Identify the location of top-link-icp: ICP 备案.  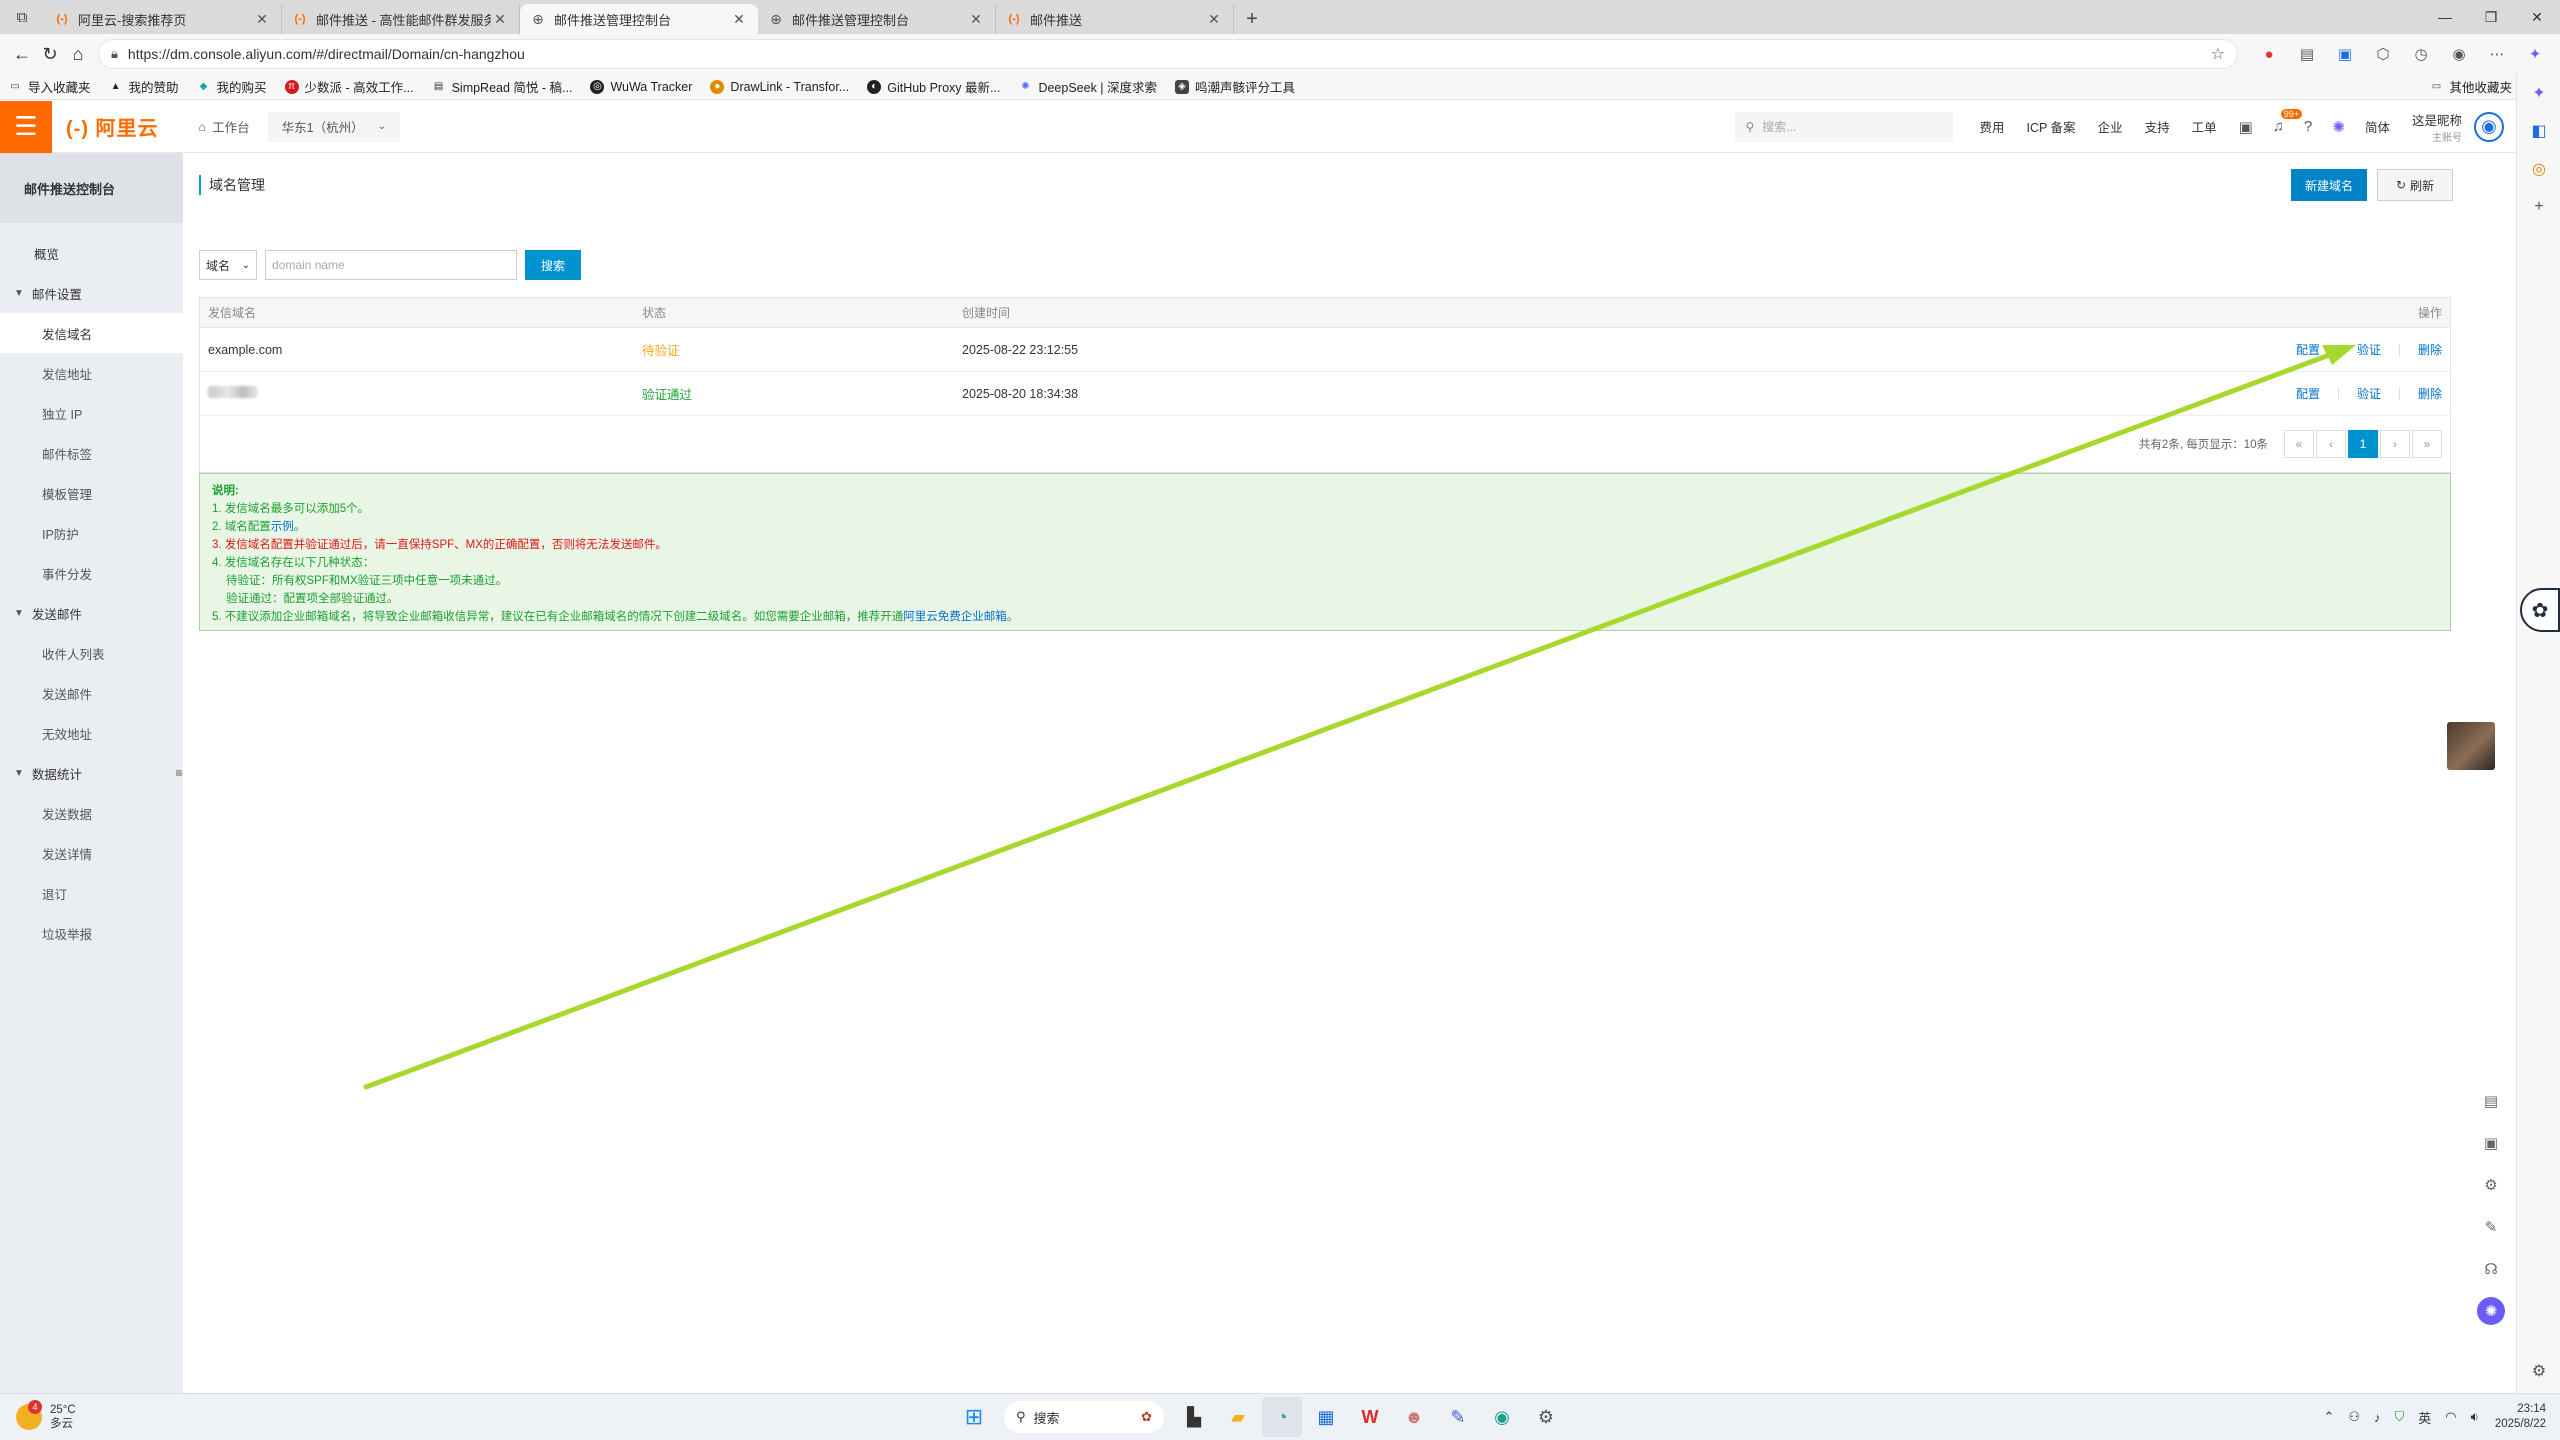
(2050, 126).